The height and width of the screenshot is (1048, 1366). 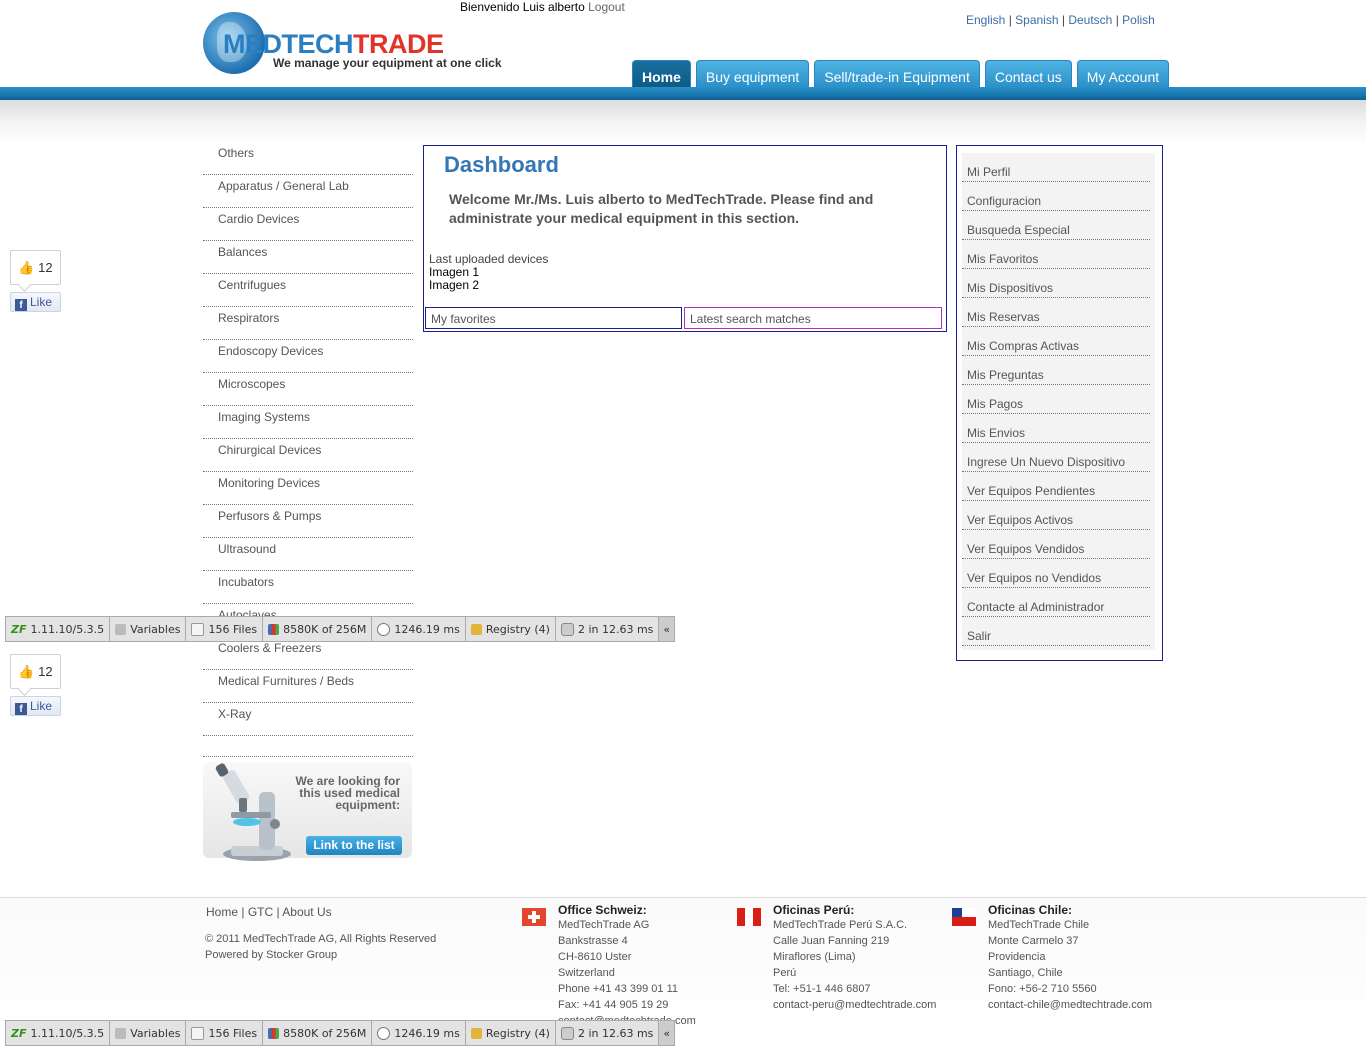 I want to click on account-menu-item: Salir, so click(x=1056, y=631).